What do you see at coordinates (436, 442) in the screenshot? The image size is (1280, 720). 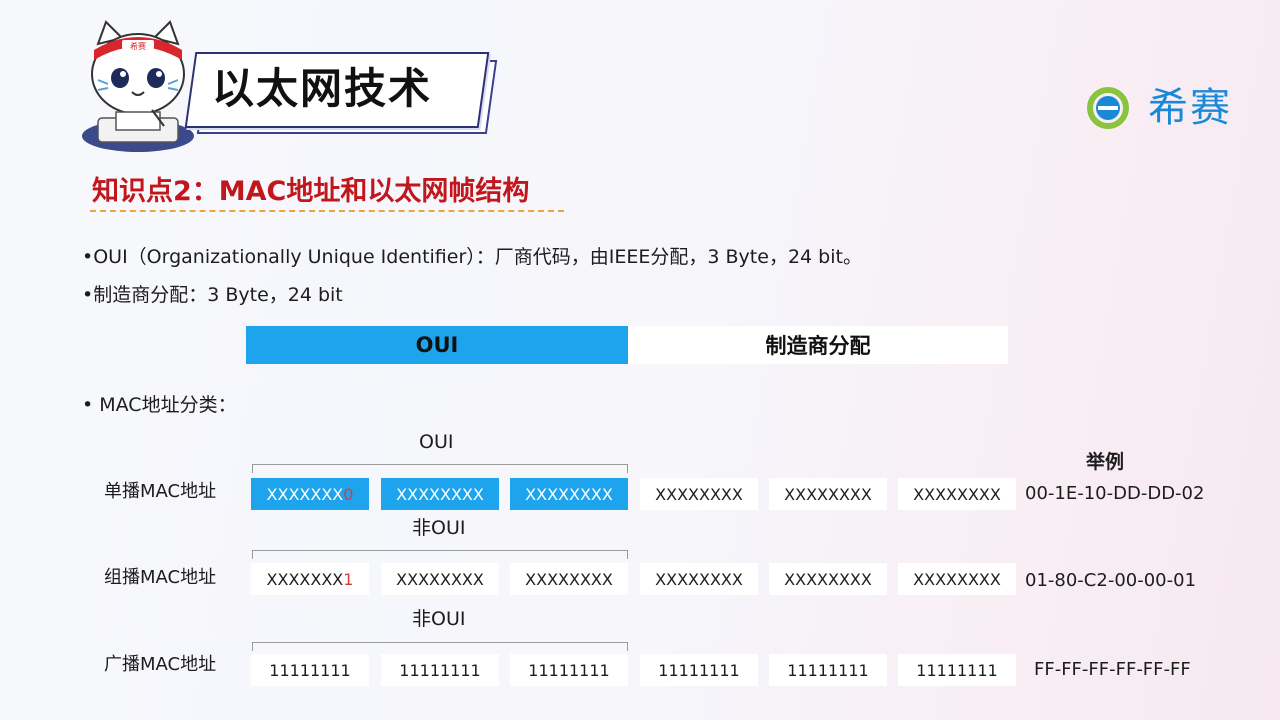 I see `group-label-oui: OUI` at bounding box center [436, 442].